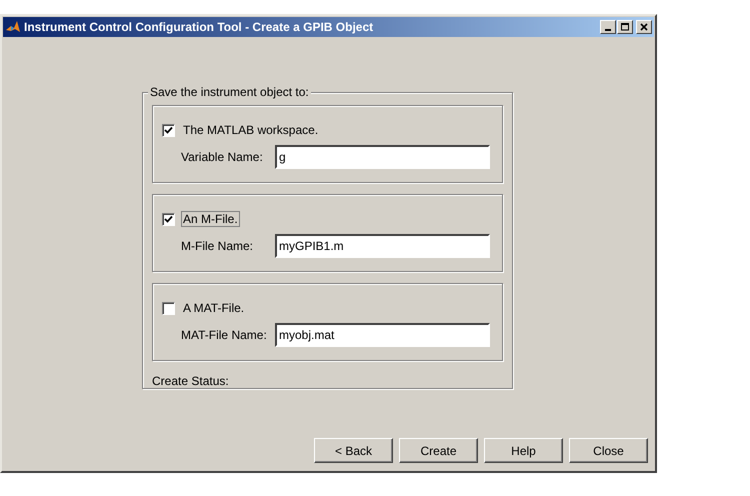  I want to click on close-icon, so click(644, 27).